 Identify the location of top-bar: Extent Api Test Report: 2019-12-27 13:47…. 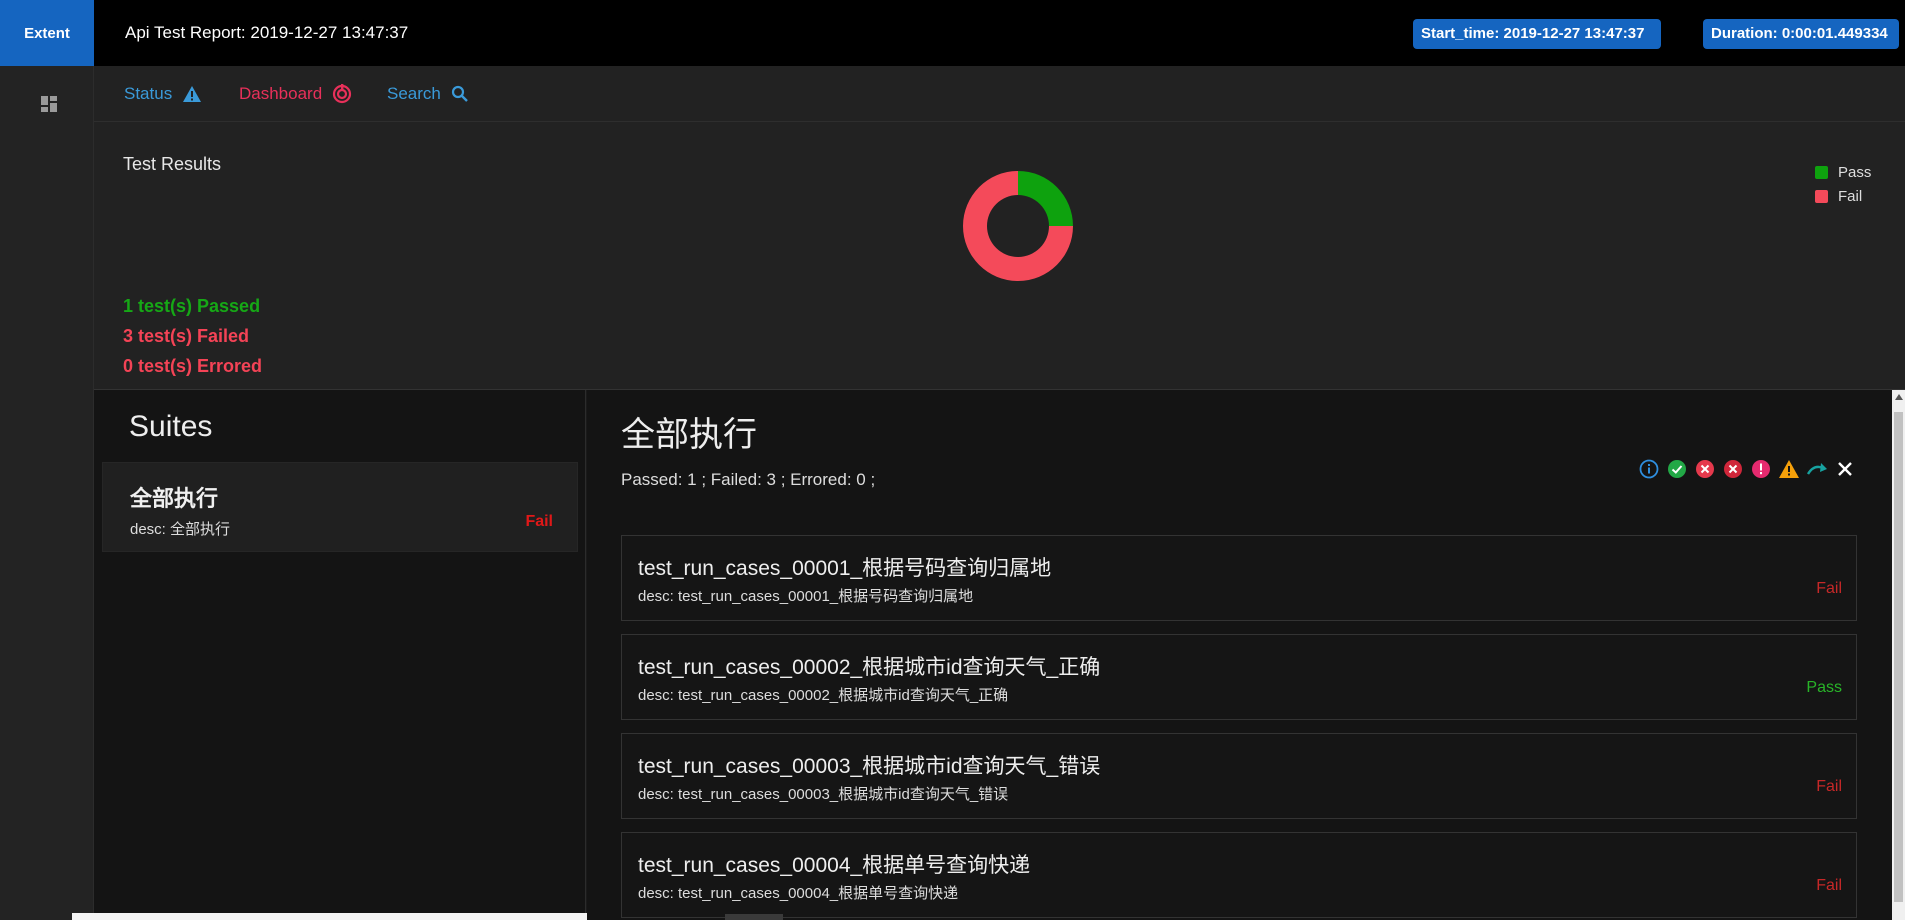
(952, 33).